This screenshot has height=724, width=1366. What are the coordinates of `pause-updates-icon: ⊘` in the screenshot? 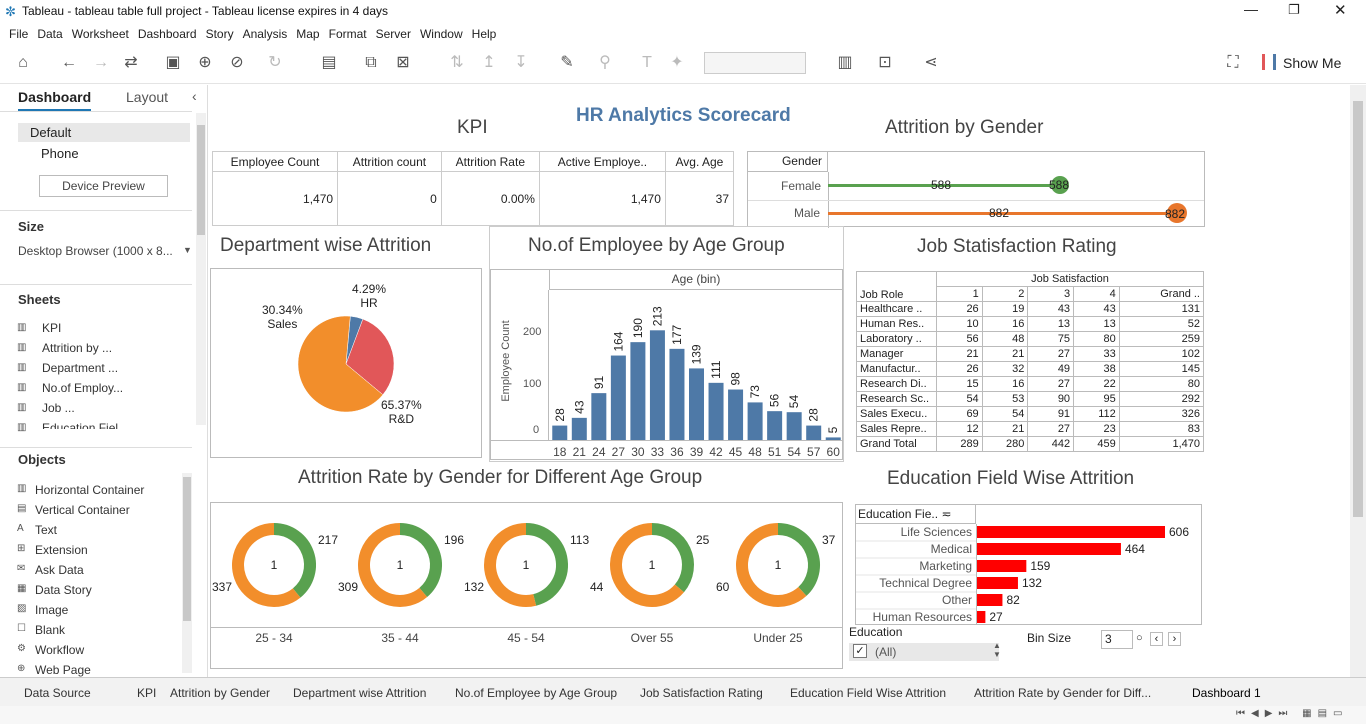 It's located at (237, 63).